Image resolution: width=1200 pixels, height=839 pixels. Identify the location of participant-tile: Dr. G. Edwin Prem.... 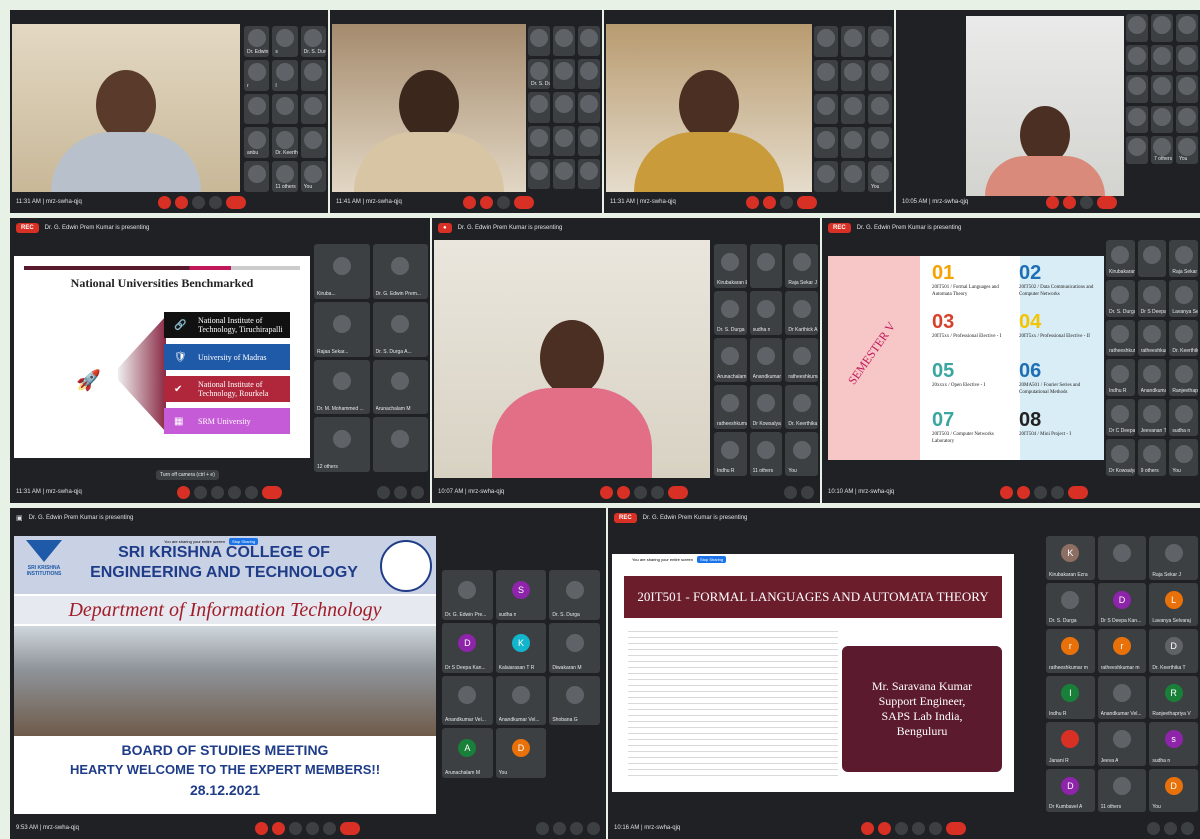
(400, 271).